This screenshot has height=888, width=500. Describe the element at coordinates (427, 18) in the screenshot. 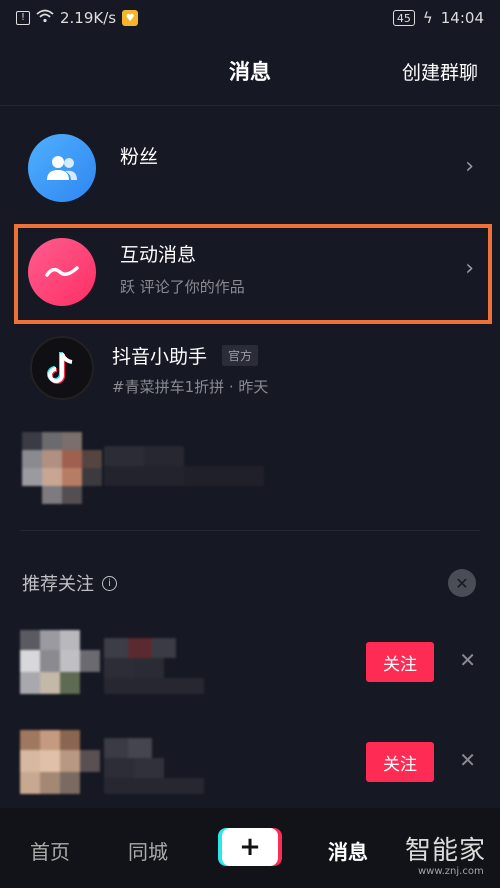

I see `charging-icon: ϟ` at that location.